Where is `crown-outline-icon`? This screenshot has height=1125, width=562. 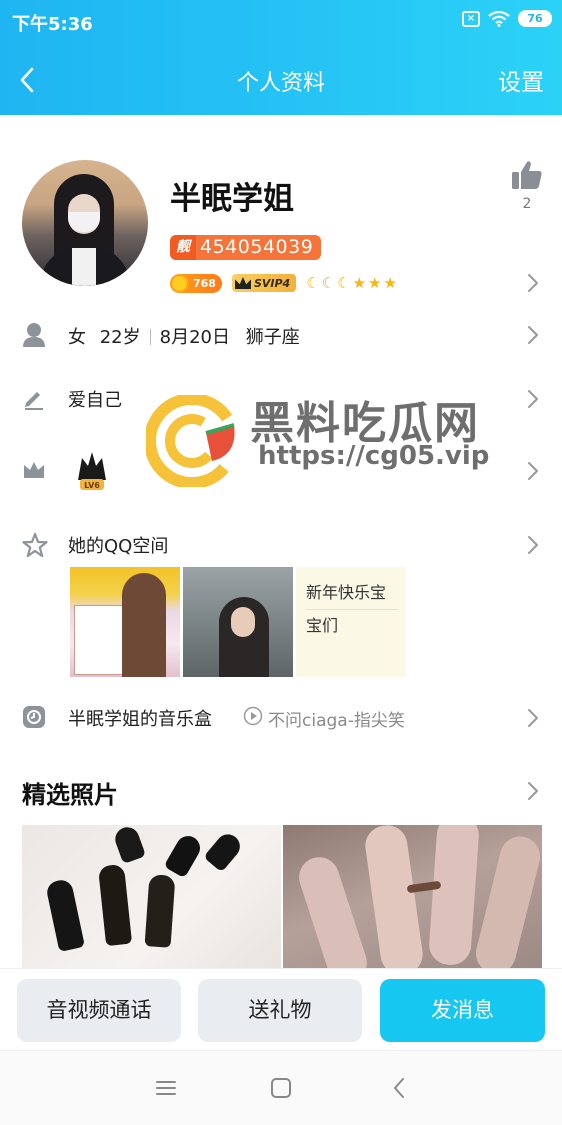 crown-outline-icon is located at coordinates (35, 471).